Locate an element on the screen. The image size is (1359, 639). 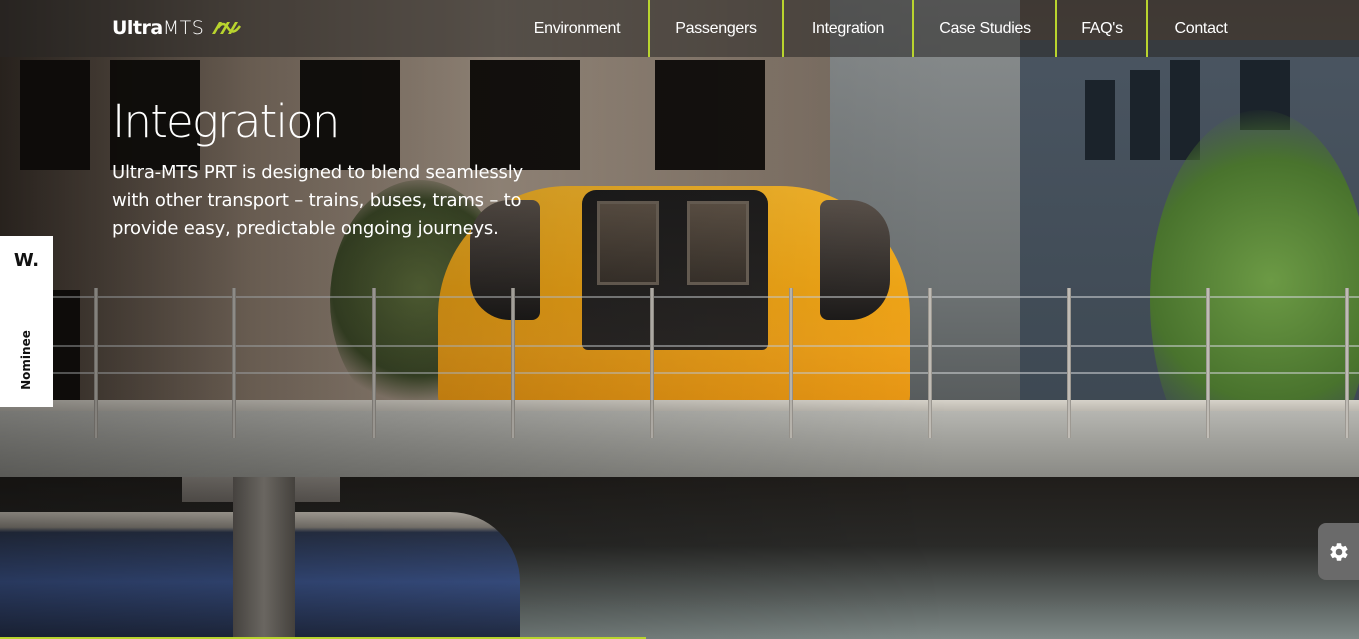
logo-text-light: MTS is located at coordinates (183, 28).